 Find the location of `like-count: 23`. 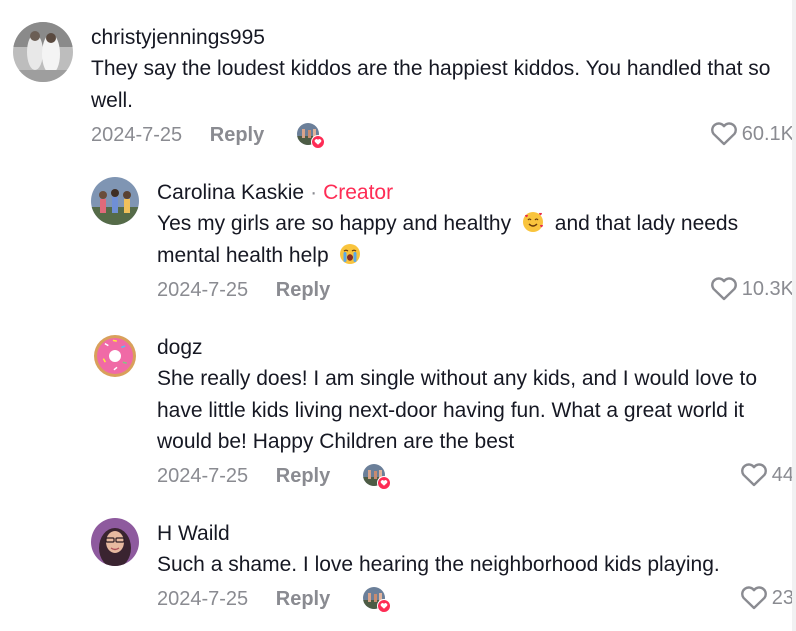

like-count: 23 is located at coordinates (782, 597).